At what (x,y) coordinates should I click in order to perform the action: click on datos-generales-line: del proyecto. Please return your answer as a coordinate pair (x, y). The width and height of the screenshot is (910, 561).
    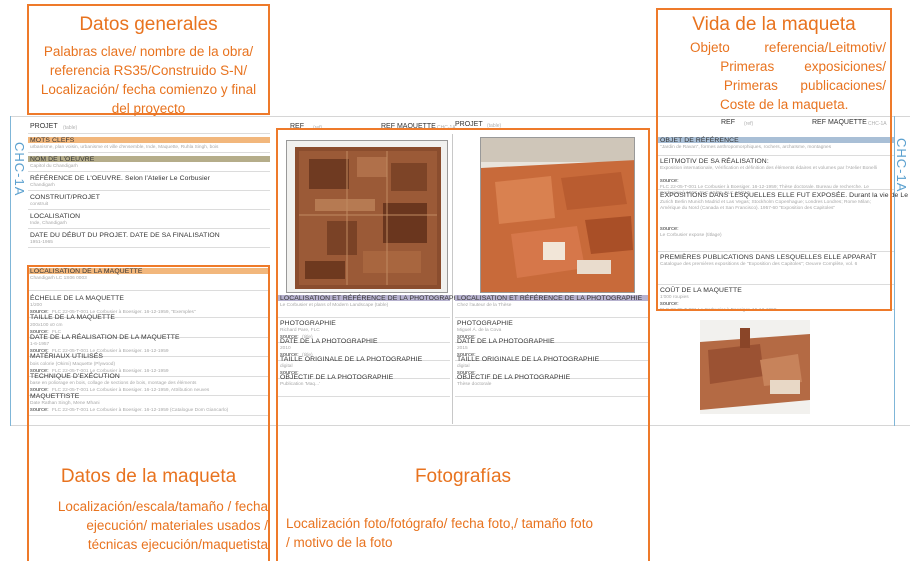
    Looking at the image, I should click on (148, 108).